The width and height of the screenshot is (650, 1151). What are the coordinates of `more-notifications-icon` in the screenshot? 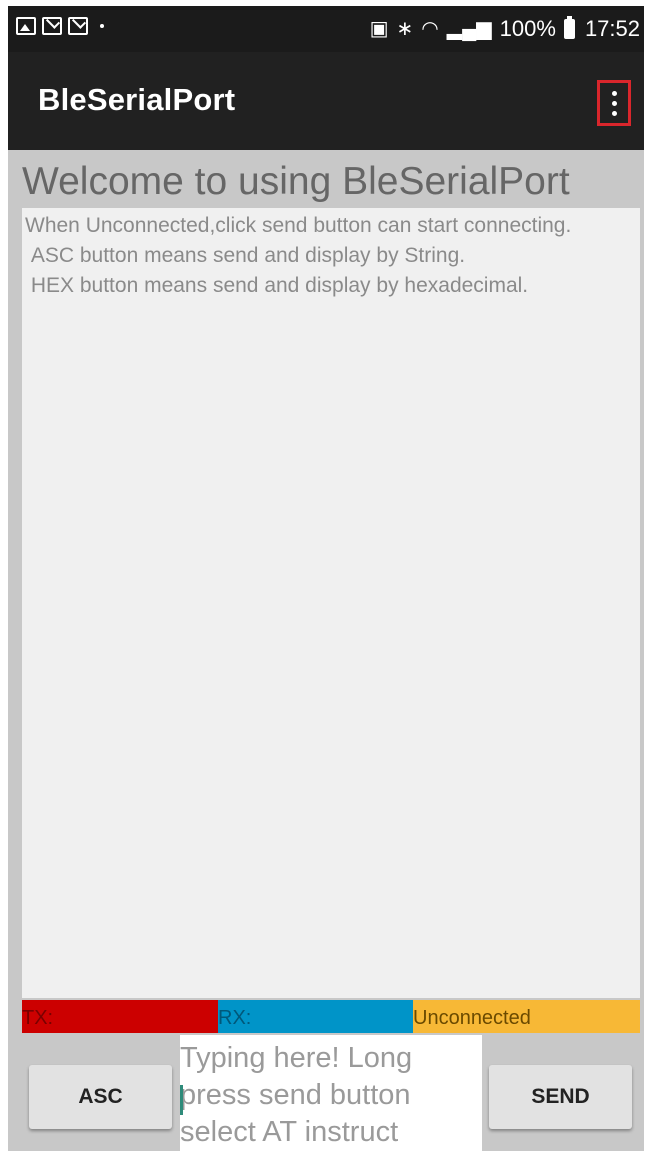 It's located at (102, 26).